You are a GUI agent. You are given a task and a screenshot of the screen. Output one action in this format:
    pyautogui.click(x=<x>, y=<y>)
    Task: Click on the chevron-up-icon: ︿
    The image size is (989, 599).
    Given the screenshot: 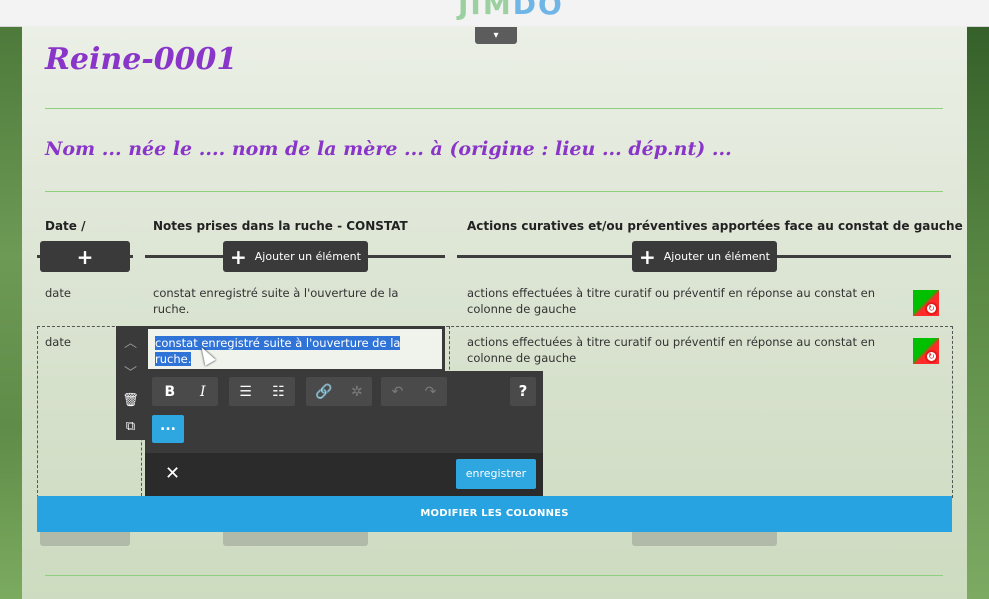 What is the action you would take?
    pyautogui.click(x=130, y=341)
    